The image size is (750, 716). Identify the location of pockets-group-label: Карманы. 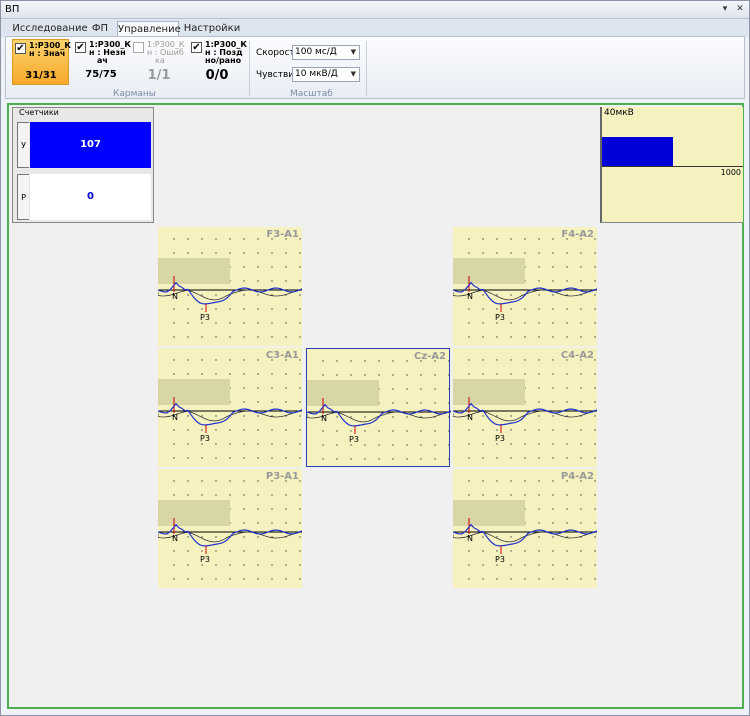
(134, 94).